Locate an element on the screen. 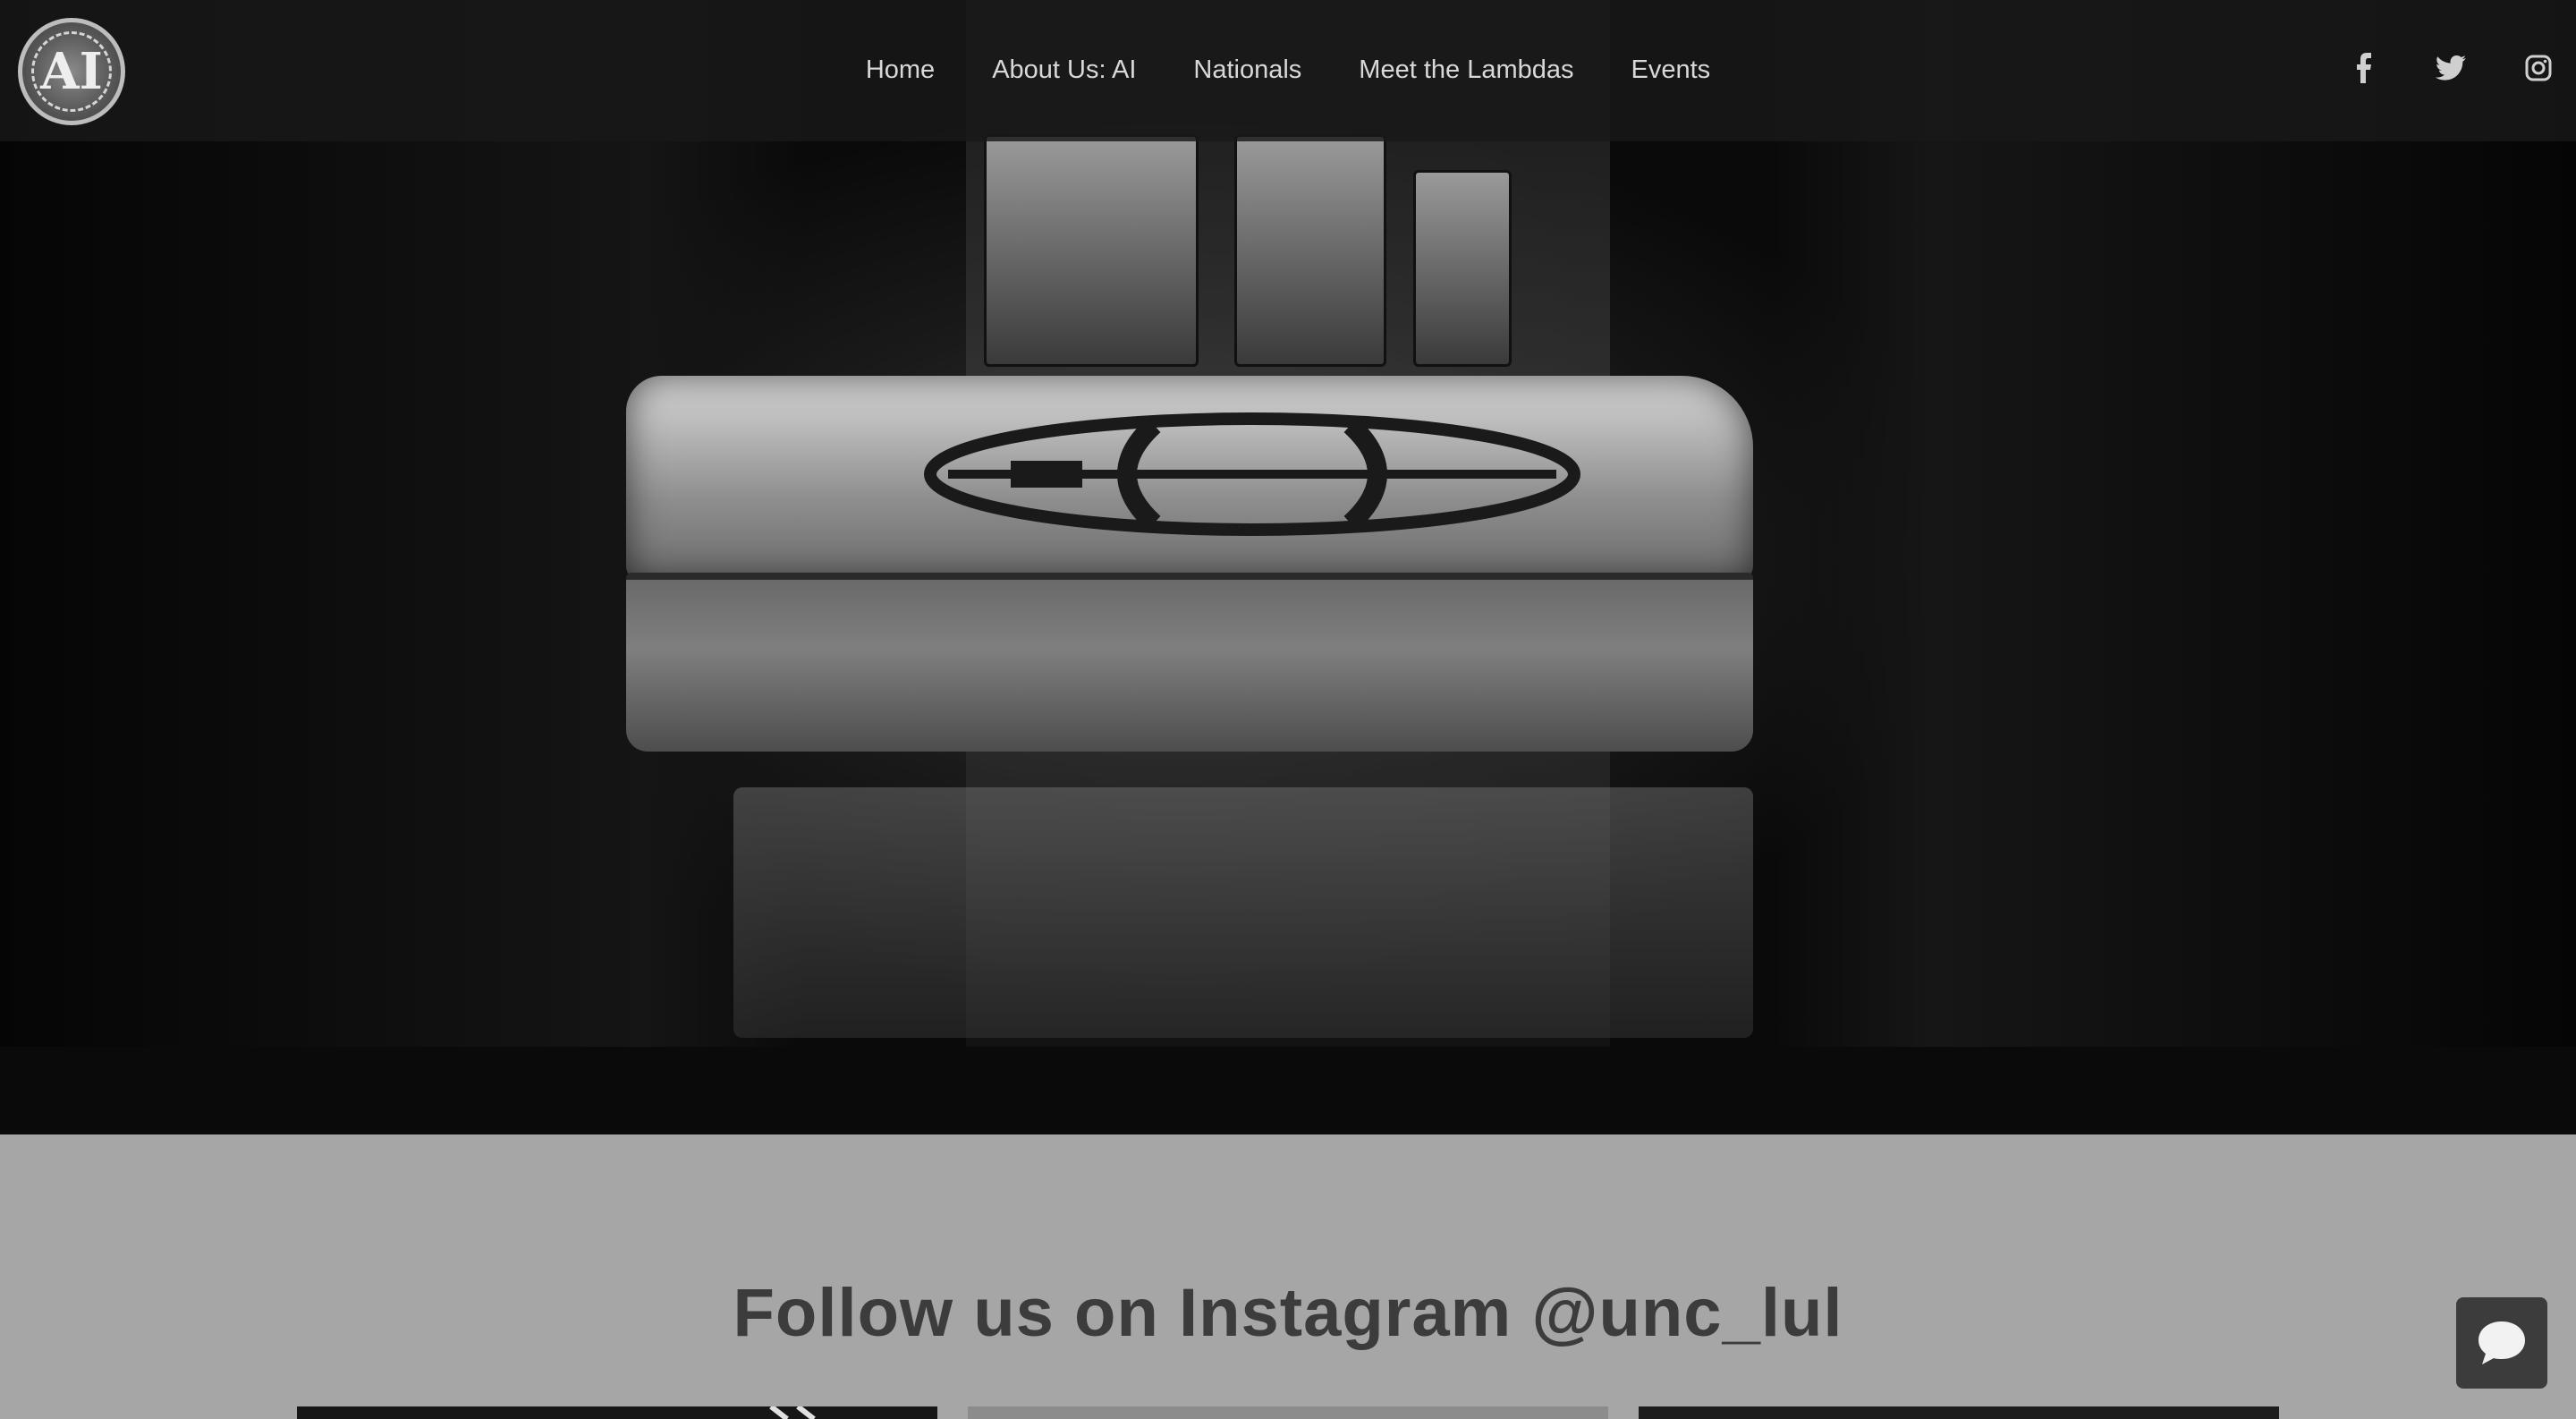  nav-home: Home is located at coordinates (900, 70).